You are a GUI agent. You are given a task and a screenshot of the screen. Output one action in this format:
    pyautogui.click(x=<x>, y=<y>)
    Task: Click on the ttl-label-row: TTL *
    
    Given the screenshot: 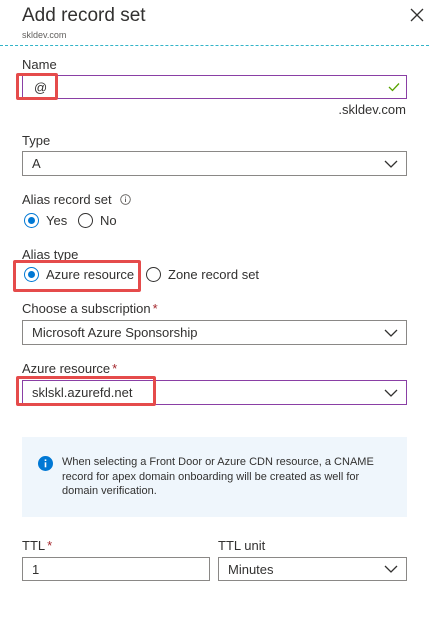 What is the action you would take?
    pyautogui.click(x=37, y=545)
    